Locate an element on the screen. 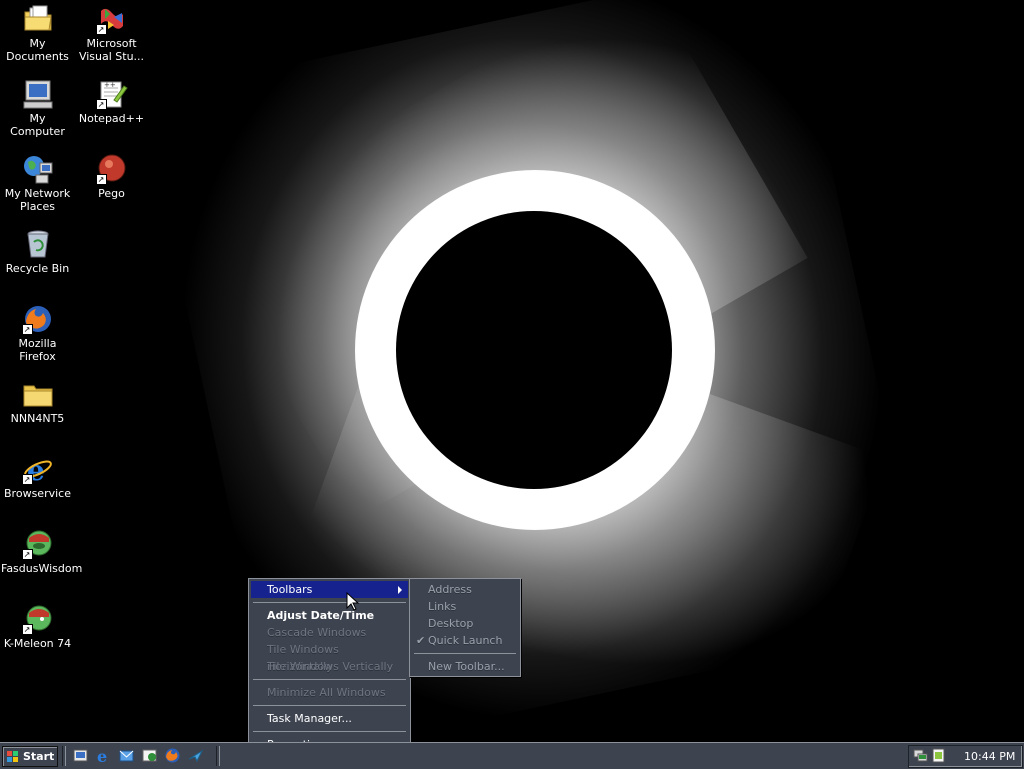 The height and width of the screenshot is (769, 1024). menu-item-label: Links is located at coordinates (442, 606).